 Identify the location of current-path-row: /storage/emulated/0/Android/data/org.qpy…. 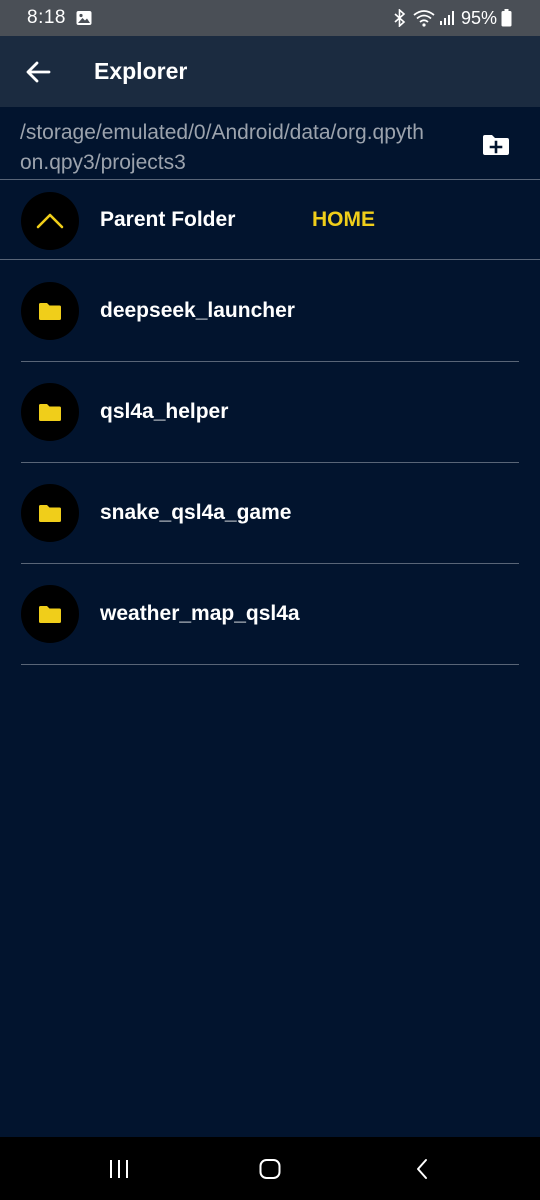
(270, 143).